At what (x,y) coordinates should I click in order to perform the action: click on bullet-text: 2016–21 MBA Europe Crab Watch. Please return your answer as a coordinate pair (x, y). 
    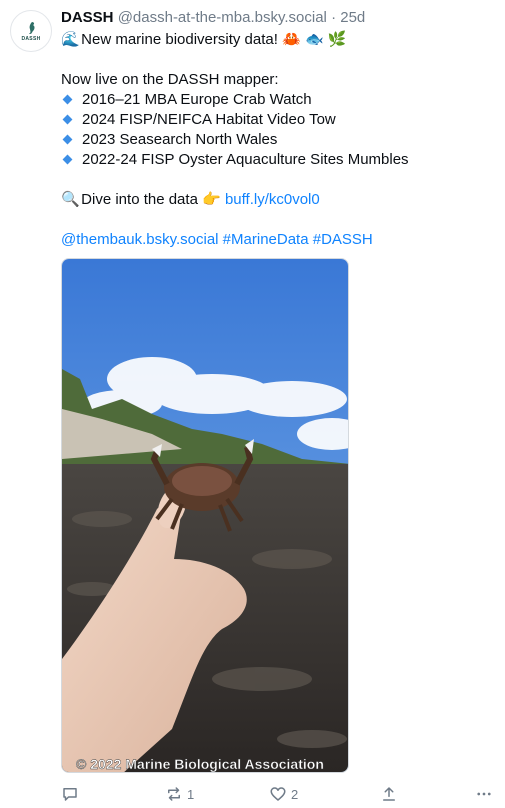
    Looking at the image, I should click on (197, 99).